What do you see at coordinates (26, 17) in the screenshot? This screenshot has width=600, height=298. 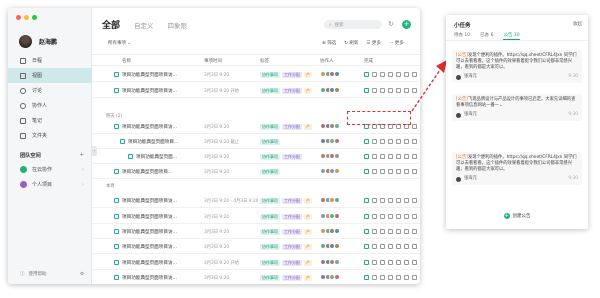 I see `minimize-window-icon` at bounding box center [26, 17].